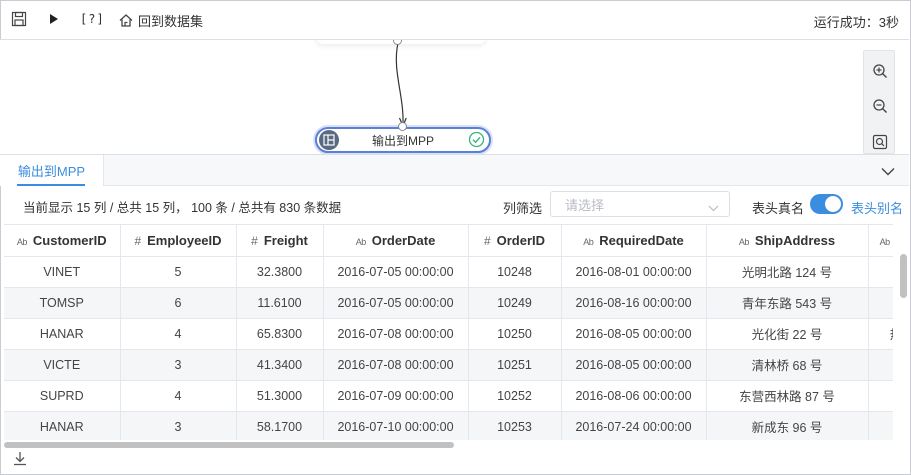 The image size is (911, 475). Describe the element at coordinates (401, 85) in the screenshot. I see `flow-edge` at that location.